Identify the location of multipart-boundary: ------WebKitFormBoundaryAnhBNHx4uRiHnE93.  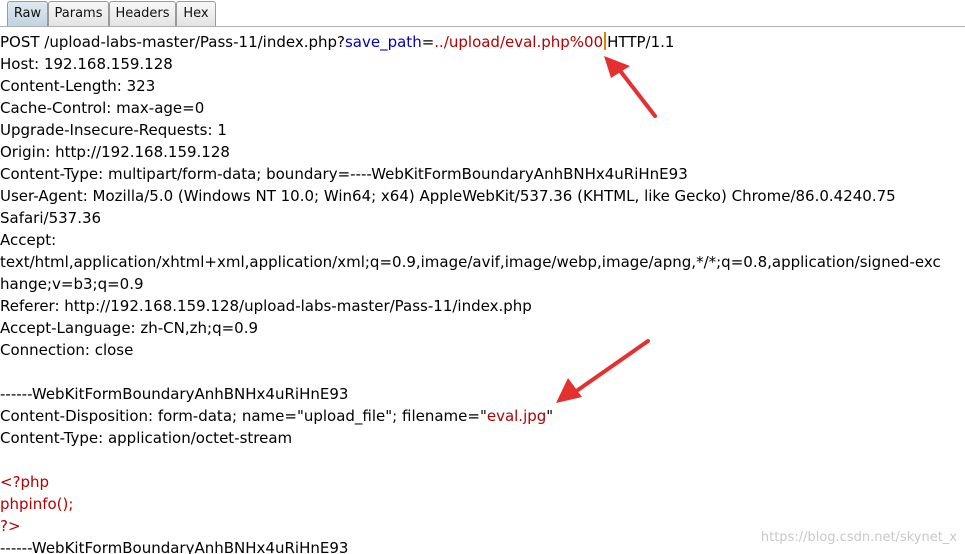
(174, 394).